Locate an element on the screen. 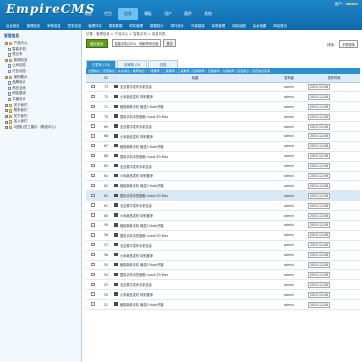 The width and height of the screenshot is (362, 362). table-row: 66 国际手机中的旗舰 nubia Z9 Max admin 2015-12-08 is located at coordinates (223, 156).